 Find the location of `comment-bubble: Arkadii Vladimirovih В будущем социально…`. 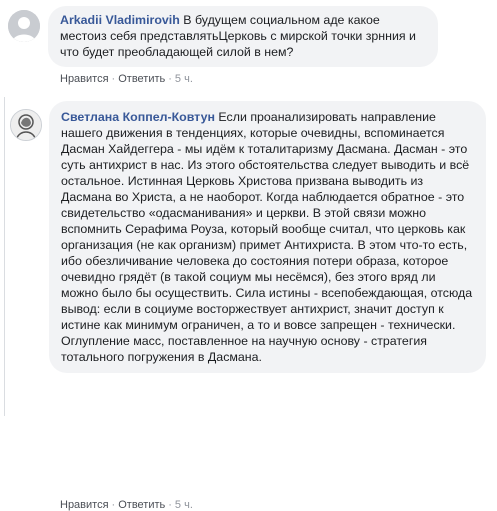

comment-bubble: Arkadii Vladimirovih В будущем социально… is located at coordinates (243, 36).